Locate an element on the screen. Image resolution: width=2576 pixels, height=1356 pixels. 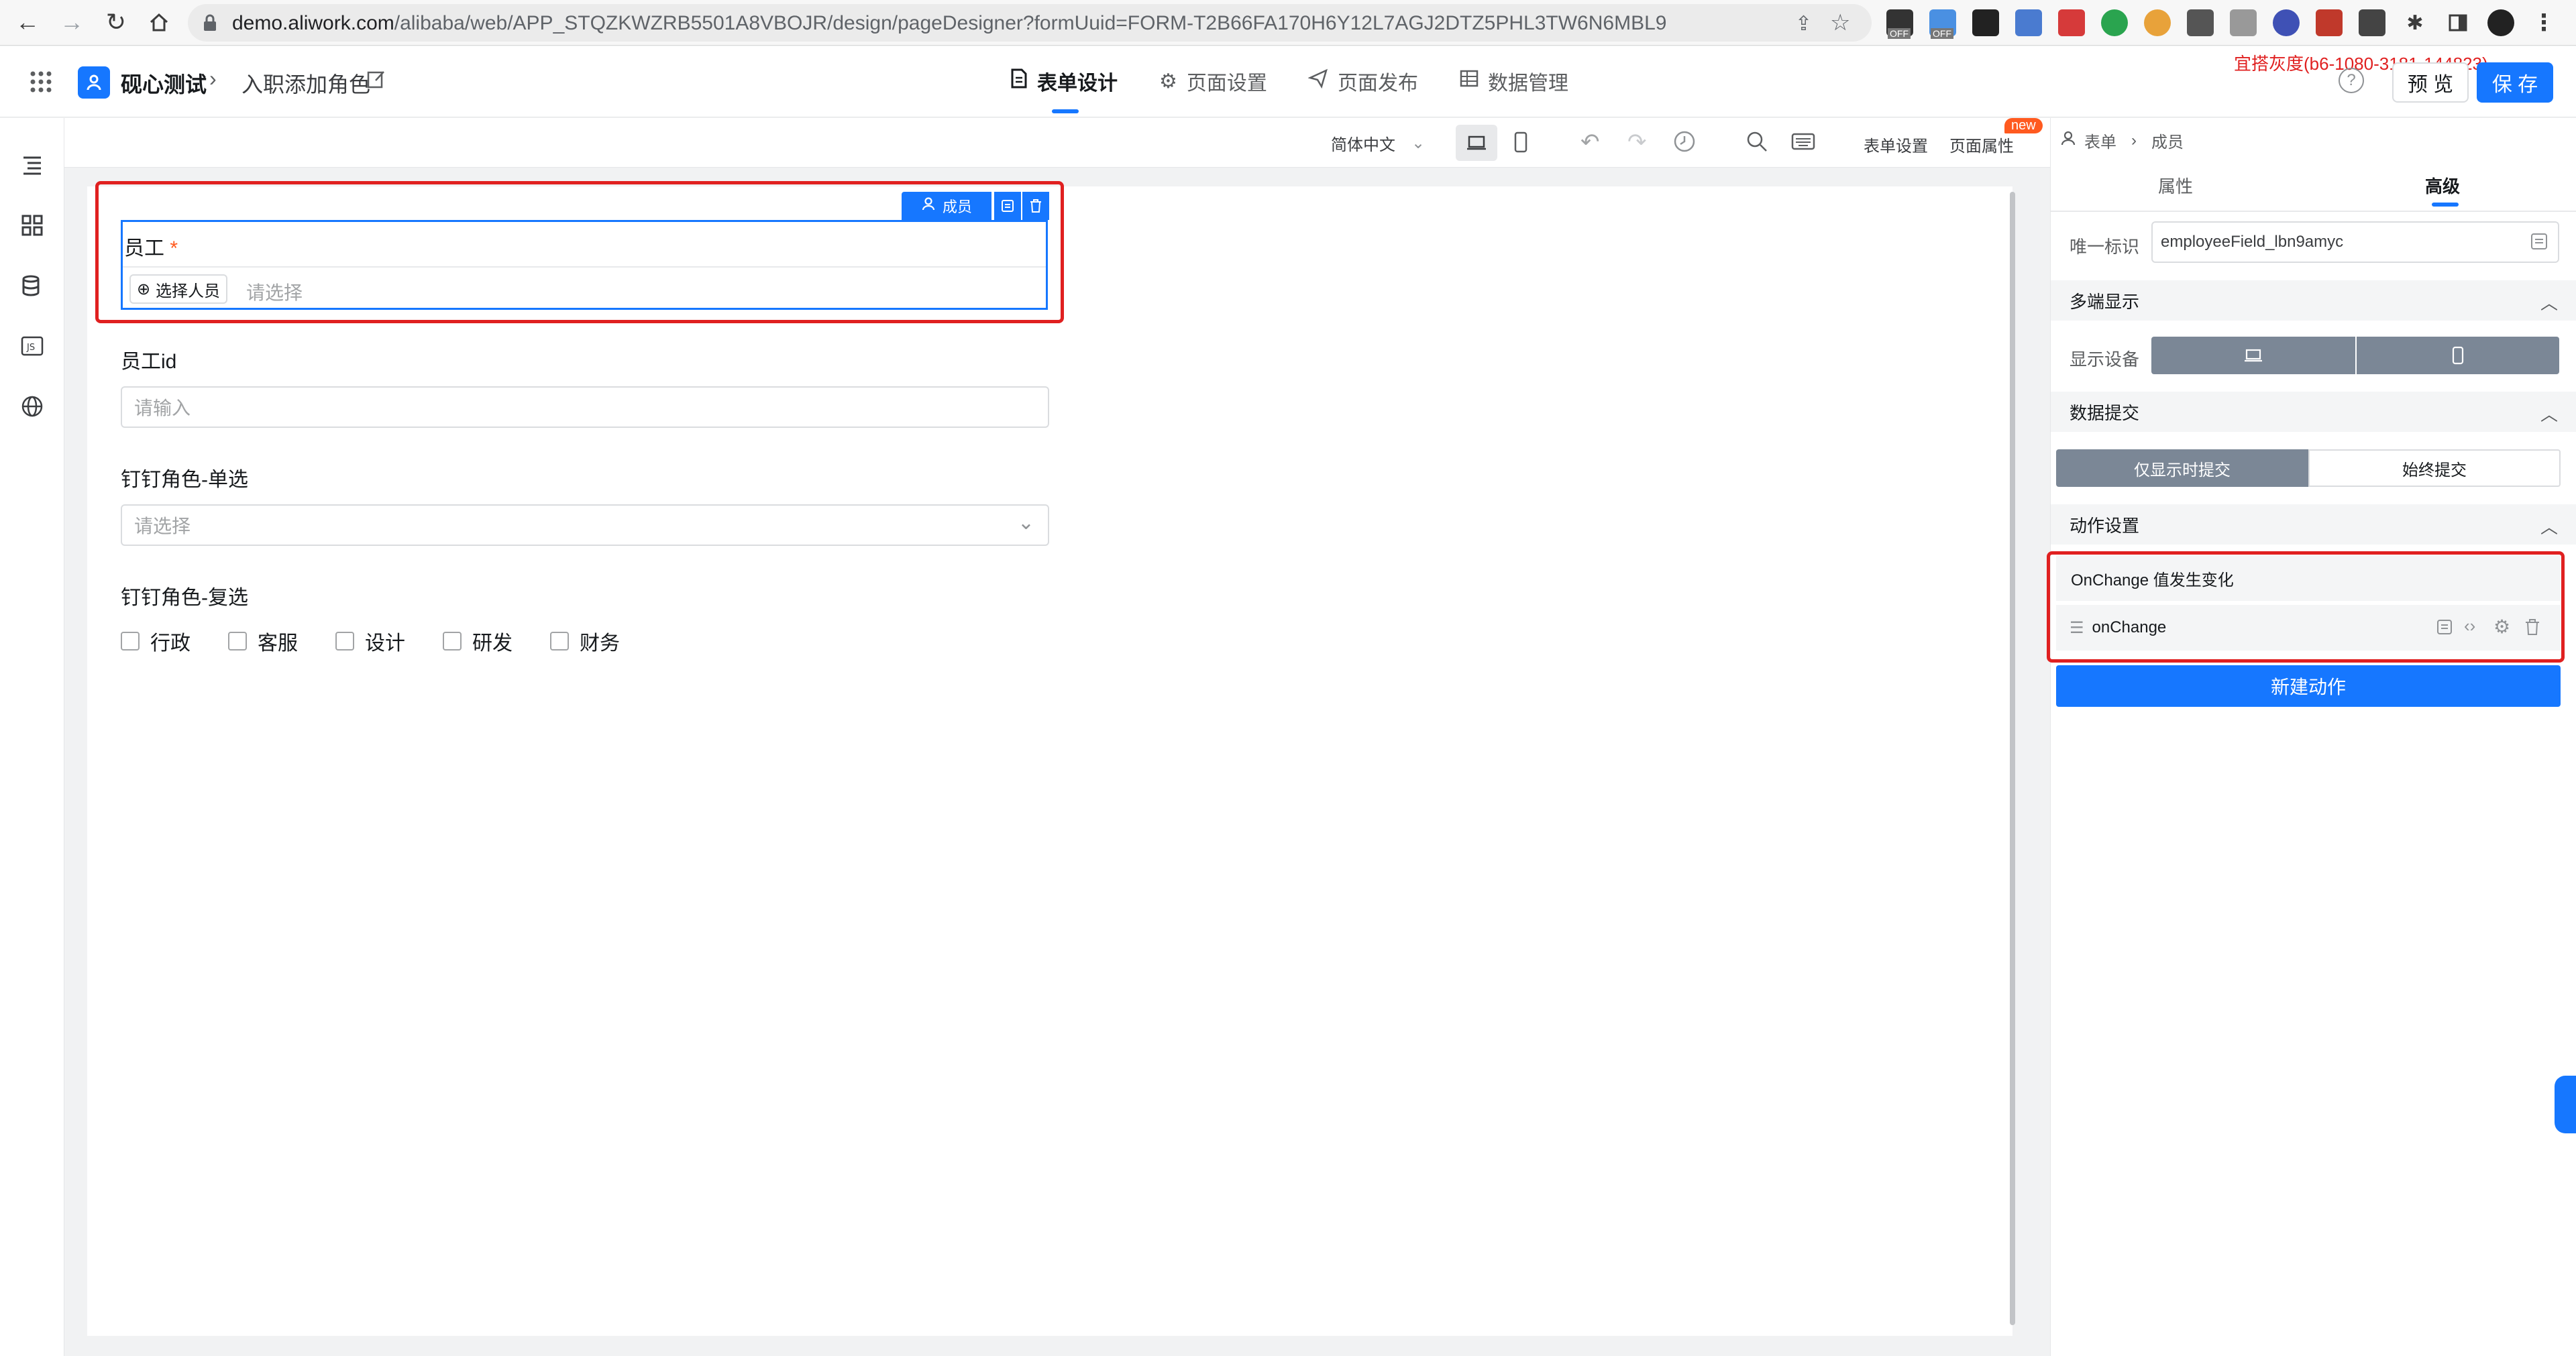
datasource-icon is located at coordinates (32, 285).